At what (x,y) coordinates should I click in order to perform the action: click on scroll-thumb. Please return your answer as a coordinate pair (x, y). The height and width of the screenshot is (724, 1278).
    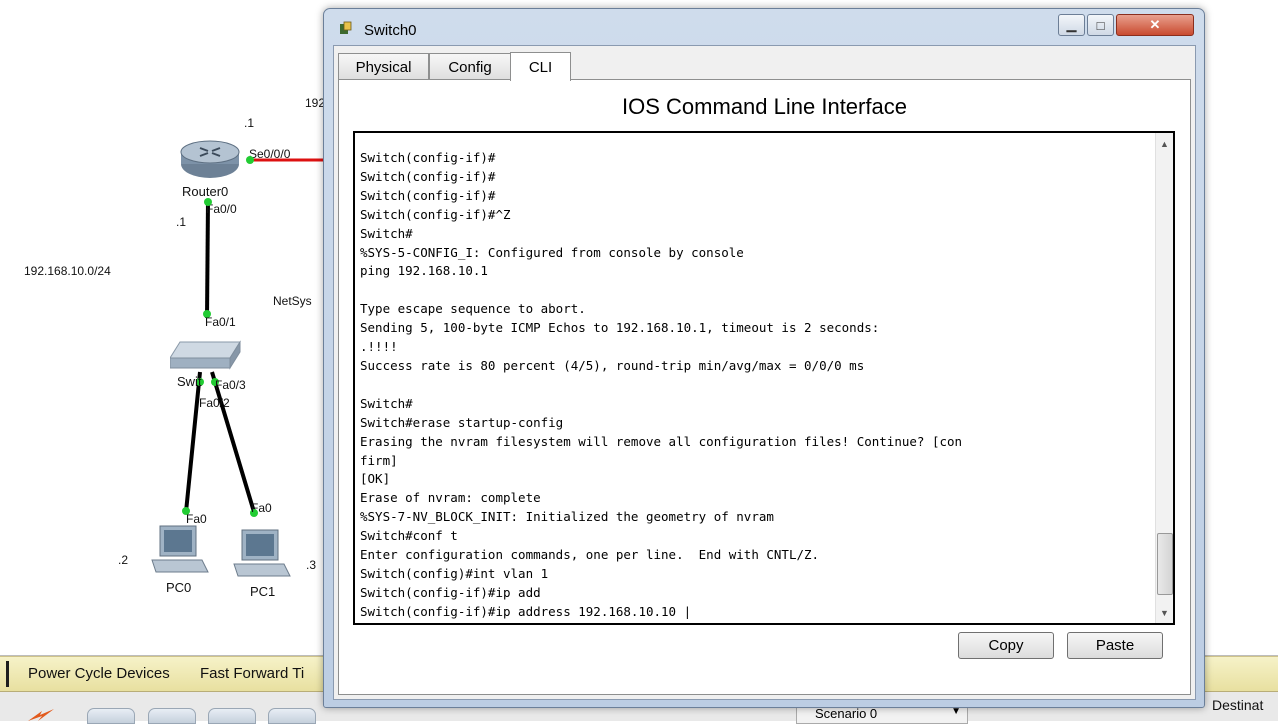
    Looking at the image, I should click on (1165, 564).